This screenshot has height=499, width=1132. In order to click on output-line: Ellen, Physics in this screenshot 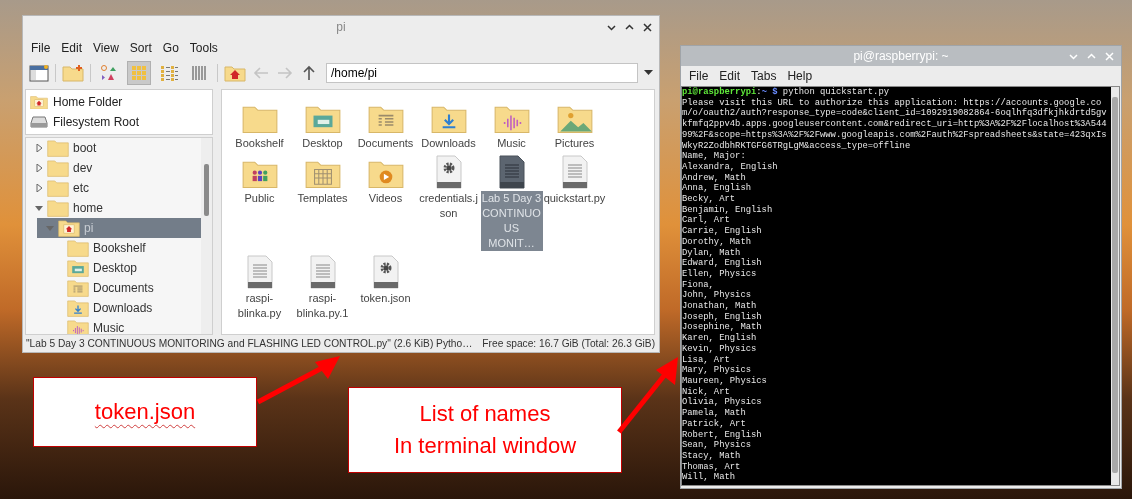, I will do `click(720, 274)`.